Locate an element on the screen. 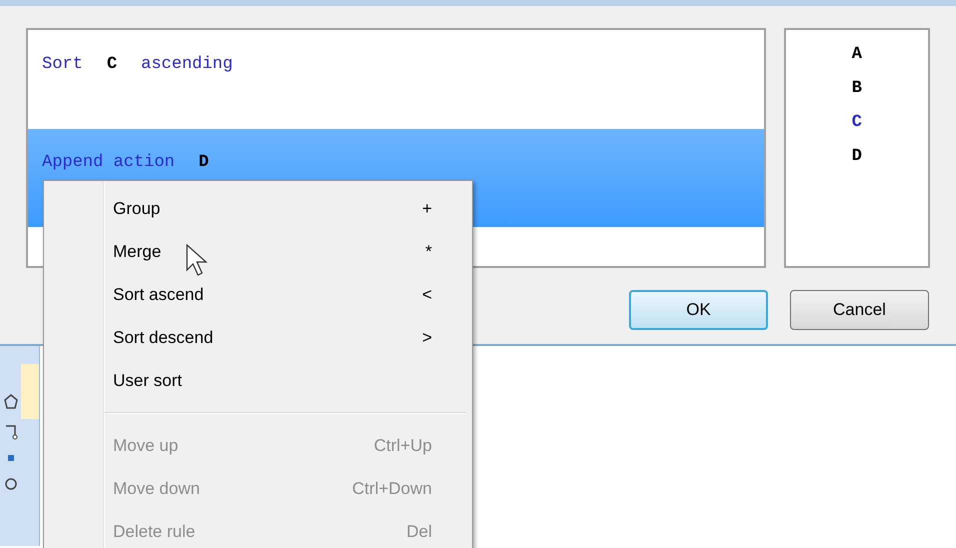  field-item: C is located at coordinates (857, 123).